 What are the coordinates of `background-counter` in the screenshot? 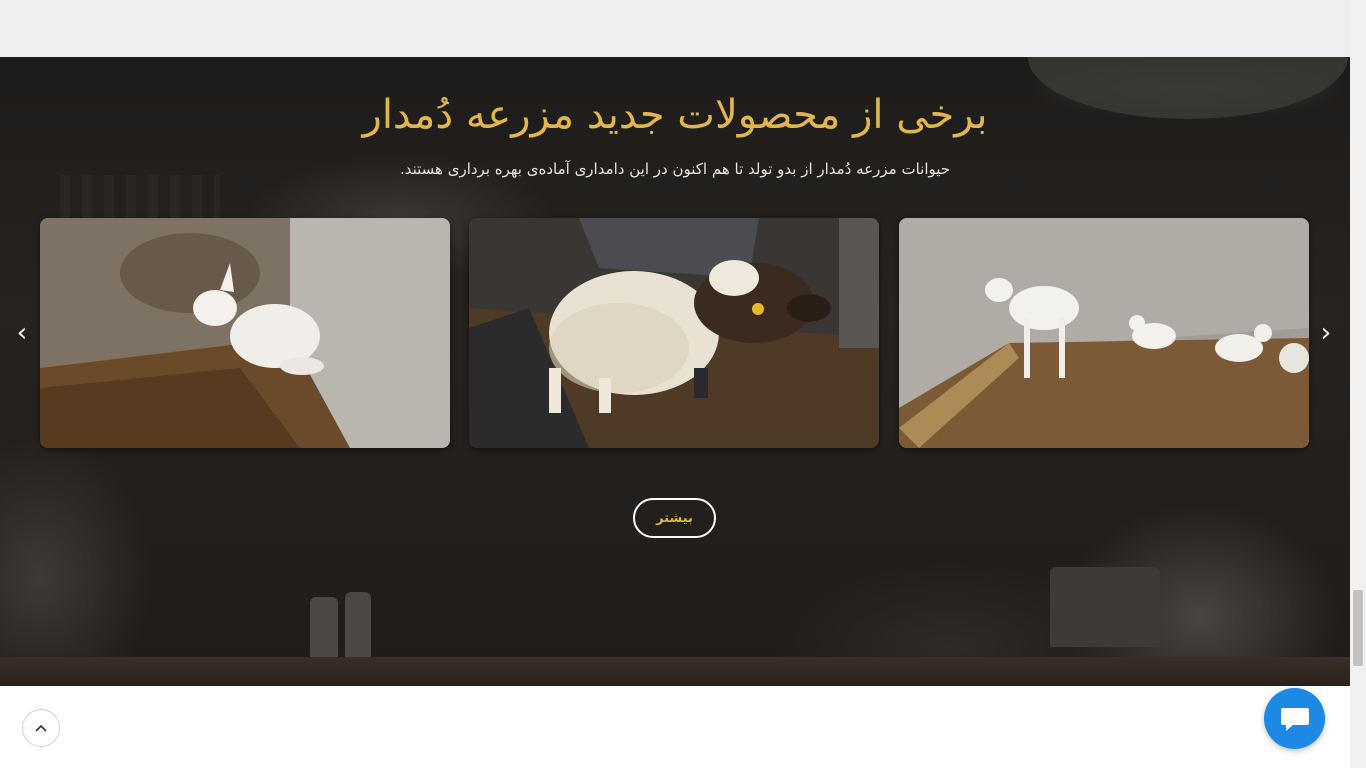 It's located at (675, 671).